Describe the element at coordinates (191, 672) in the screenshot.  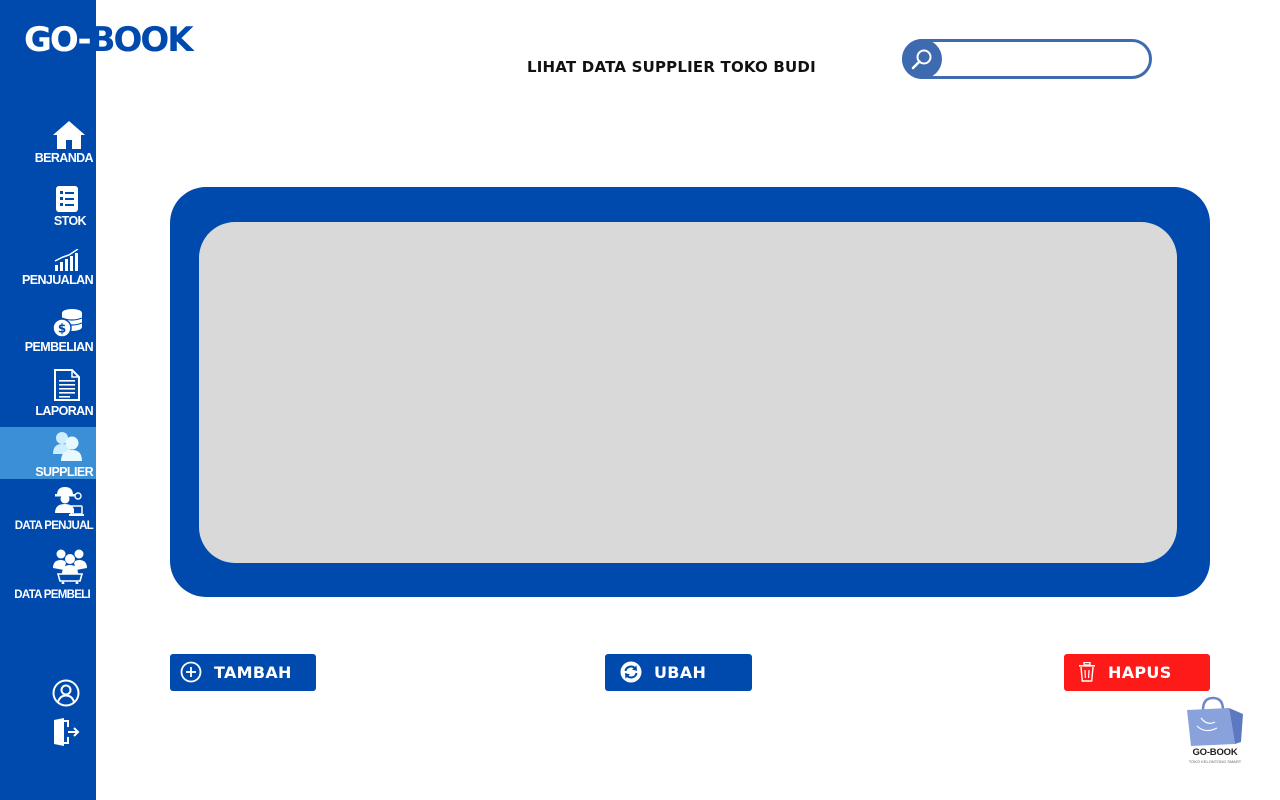
I see `plus-circle-icon` at that location.